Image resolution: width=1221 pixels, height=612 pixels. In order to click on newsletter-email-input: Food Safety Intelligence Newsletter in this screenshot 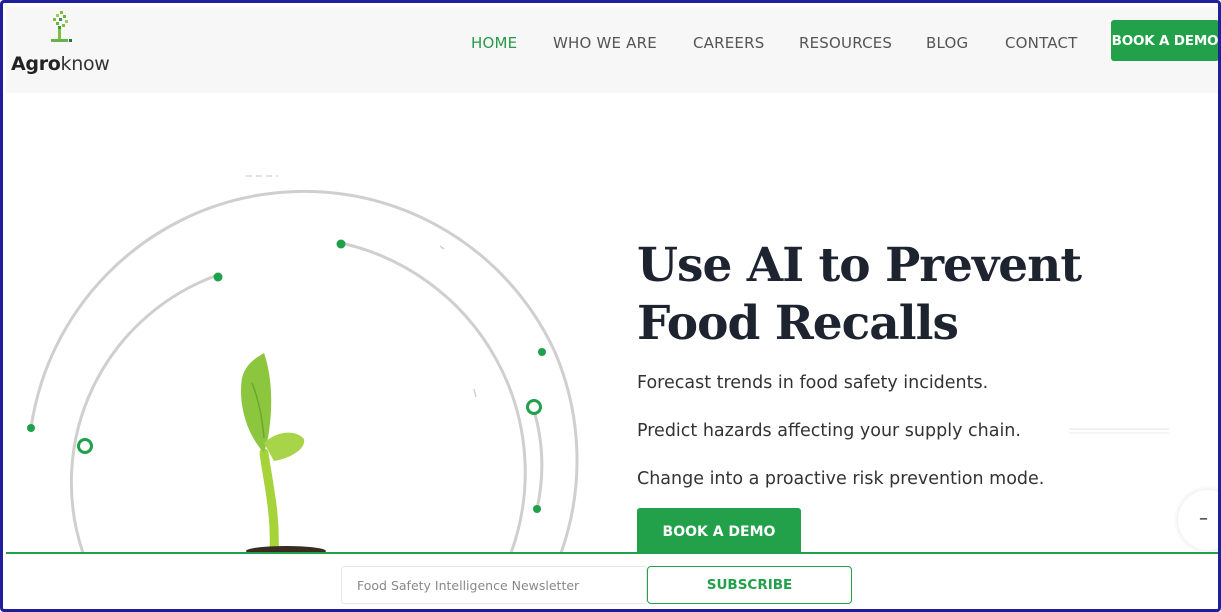, I will do `click(494, 585)`.